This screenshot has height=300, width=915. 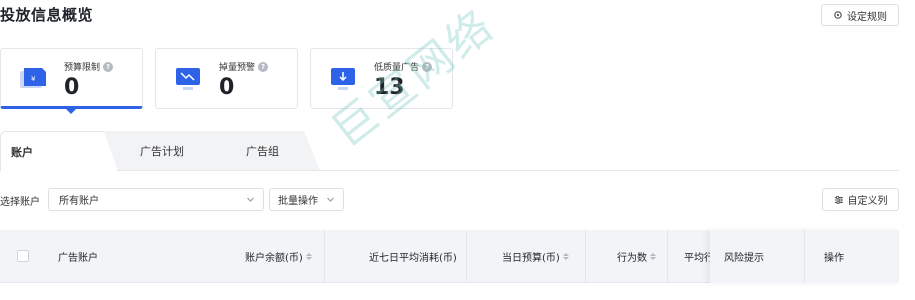 I want to click on card-label: 预算限制, so click(x=82, y=68).